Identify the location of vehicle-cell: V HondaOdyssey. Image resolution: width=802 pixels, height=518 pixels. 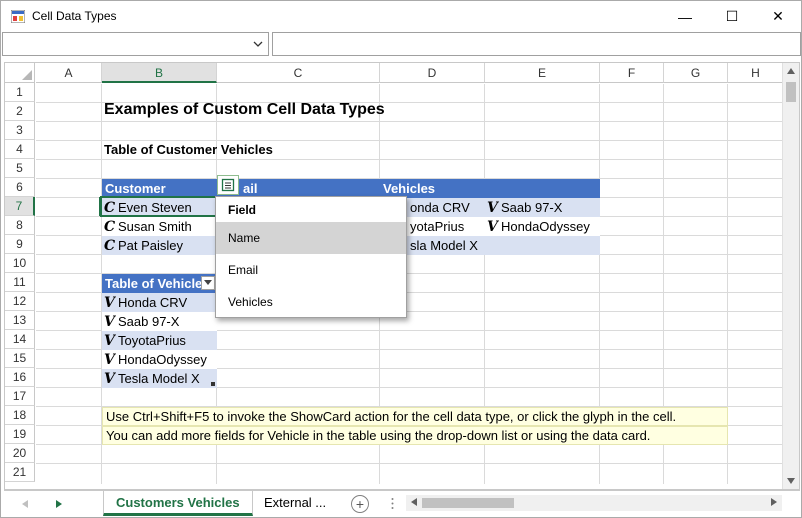
(538, 226).